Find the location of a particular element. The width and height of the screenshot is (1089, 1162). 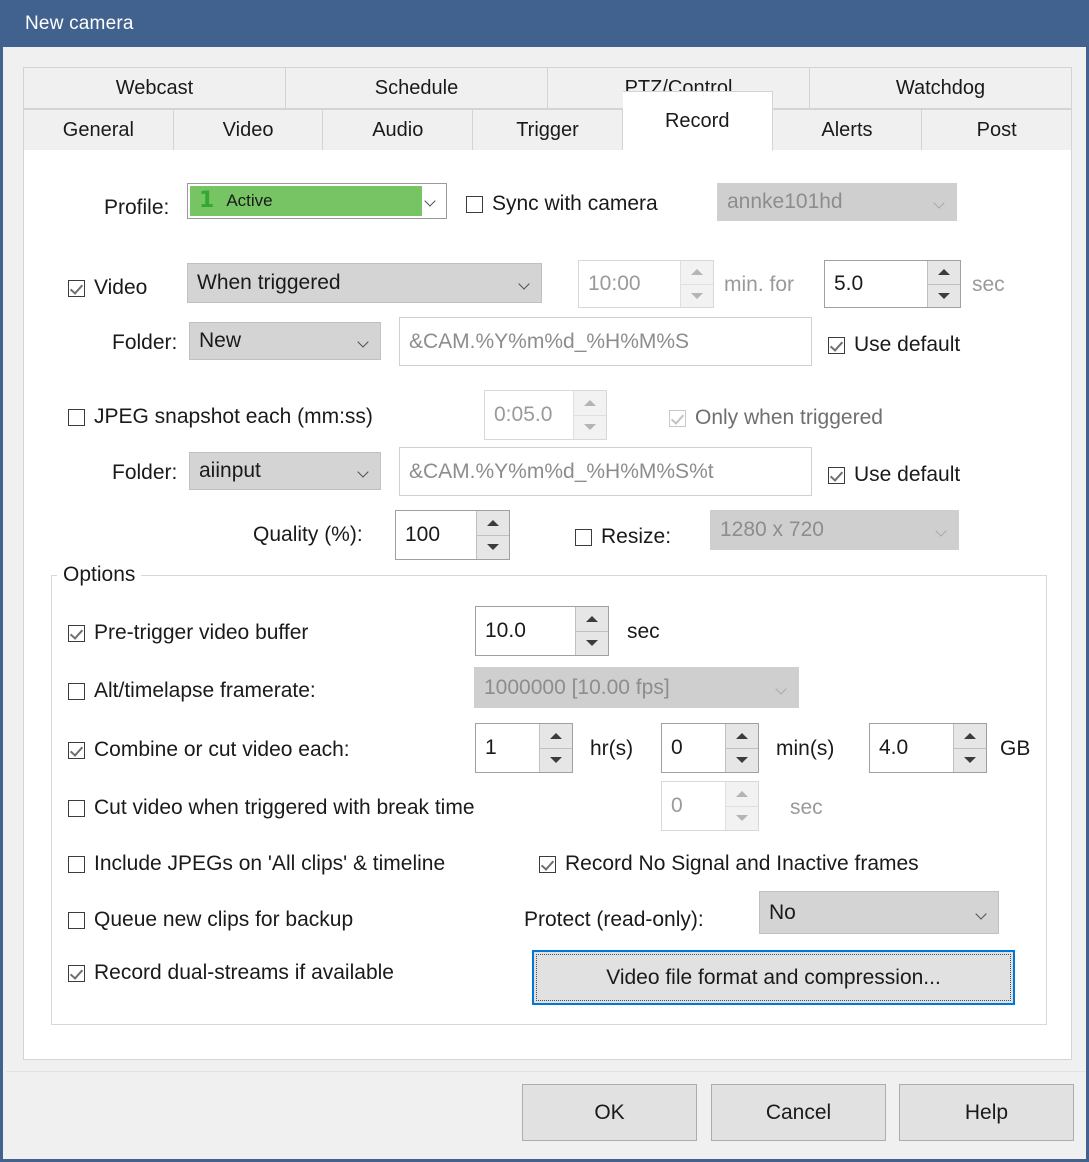

jpeg-snapshot-checkbox: JPEG snapshot each (mm:ss) is located at coordinates (220, 417).